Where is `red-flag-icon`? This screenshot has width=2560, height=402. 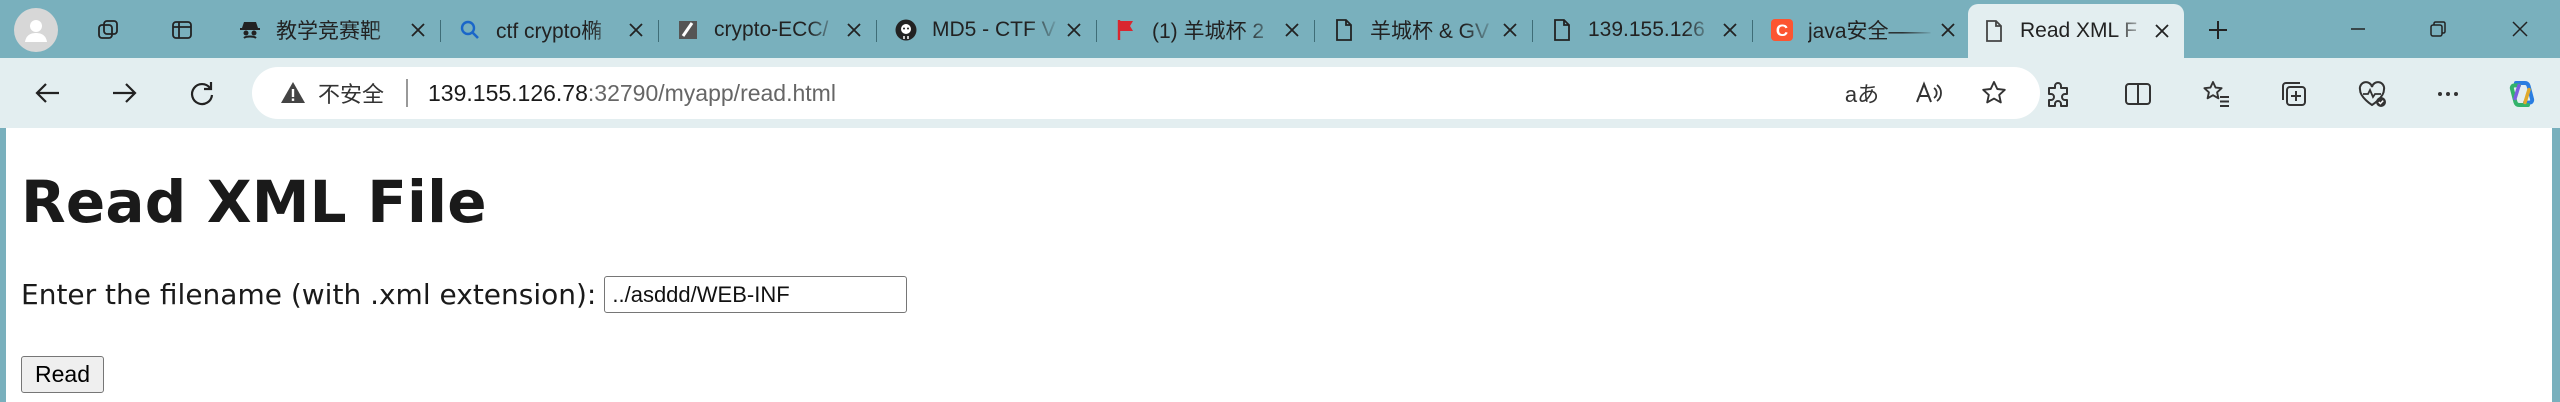
red-flag-icon is located at coordinates (1126, 30).